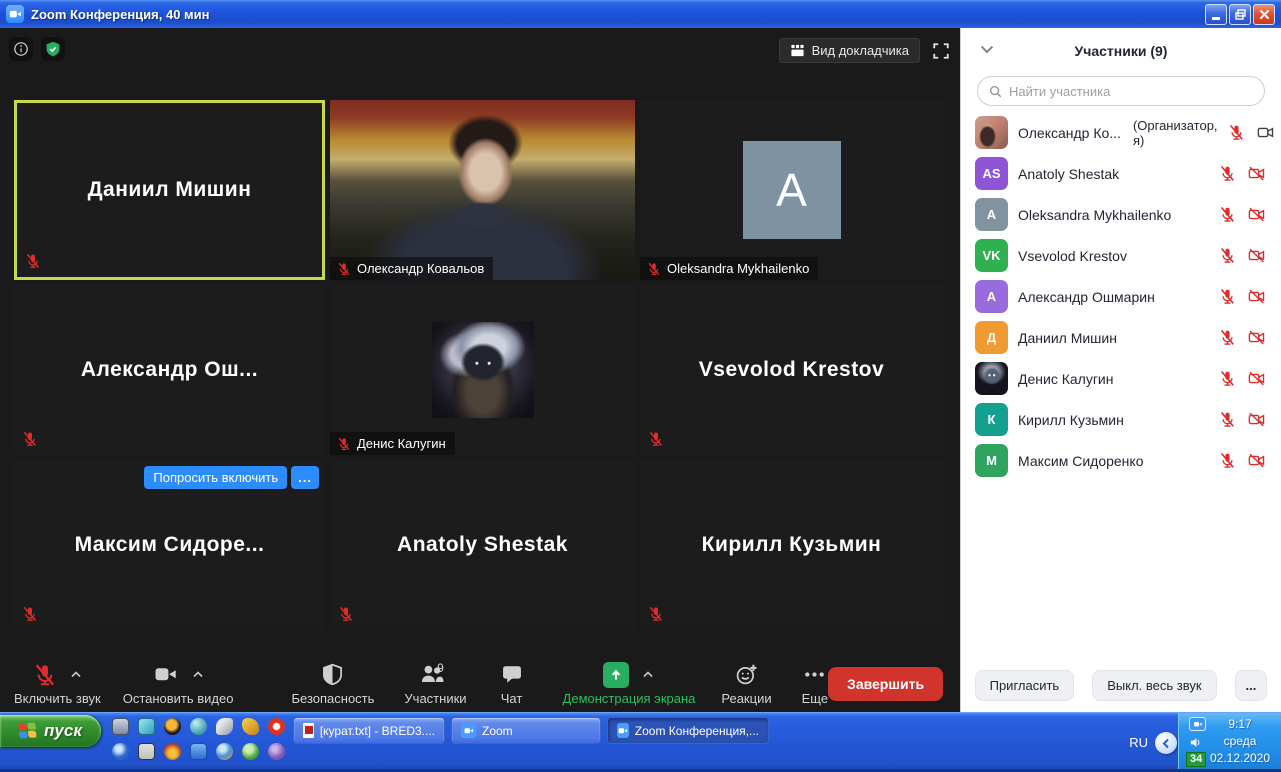  What do you see at coordinates (1138, 742) in the screenshot?
I see `language-indicator: RU` at bounding box center [1138, 742].